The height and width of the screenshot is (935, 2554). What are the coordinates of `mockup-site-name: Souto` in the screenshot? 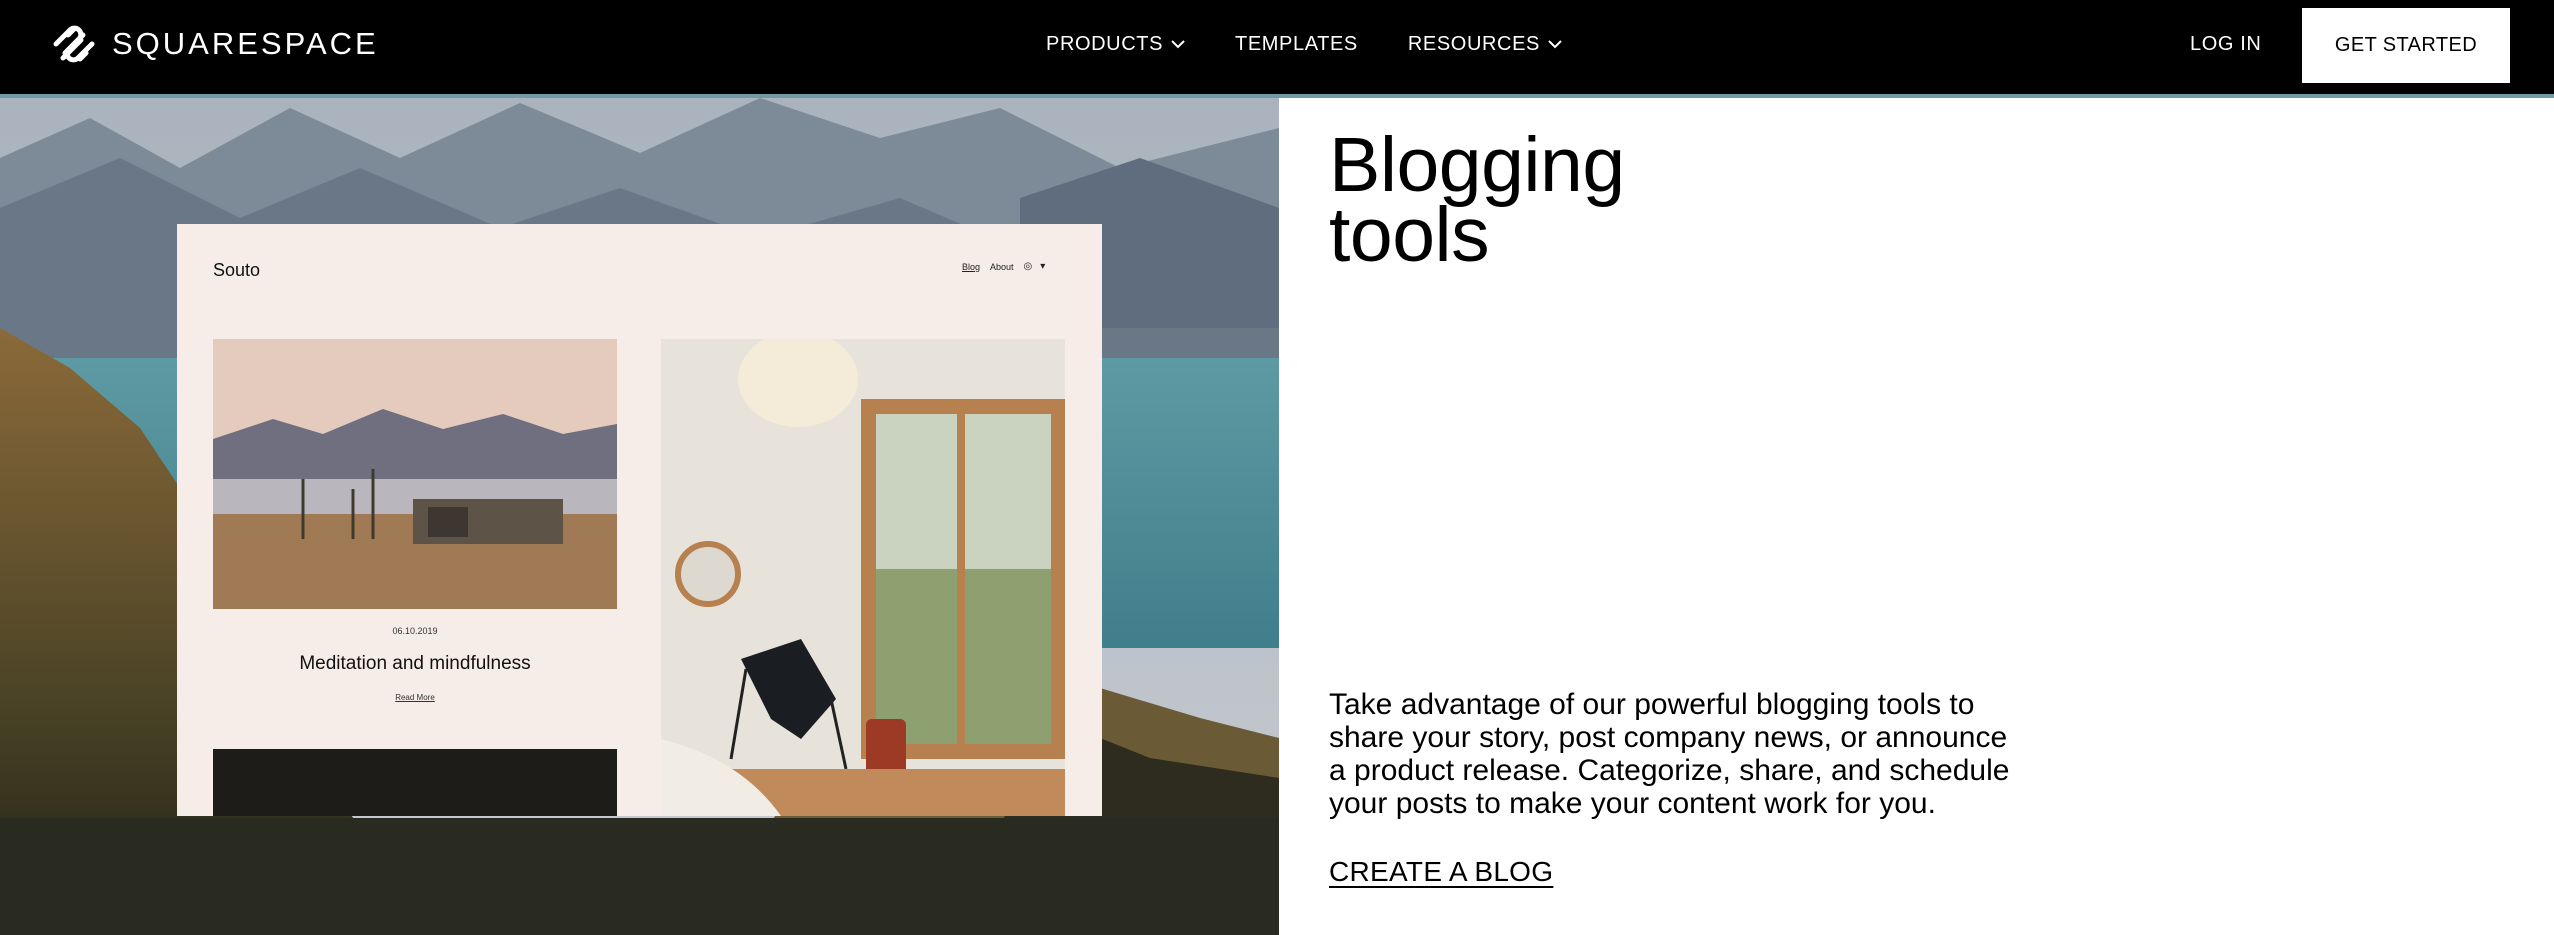 It's located at (237, 270).